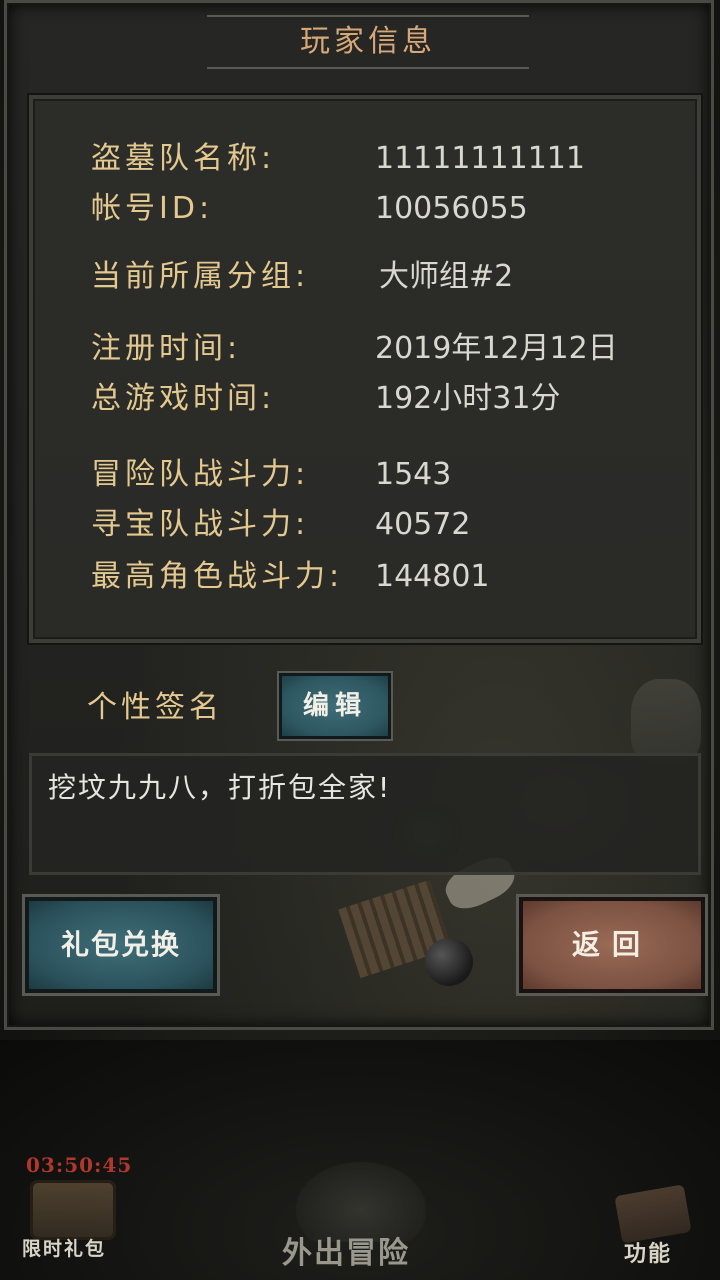 The height and width of the screenshot is (1280, 720). I want to click on back-button: 返回, so click(612, 945).